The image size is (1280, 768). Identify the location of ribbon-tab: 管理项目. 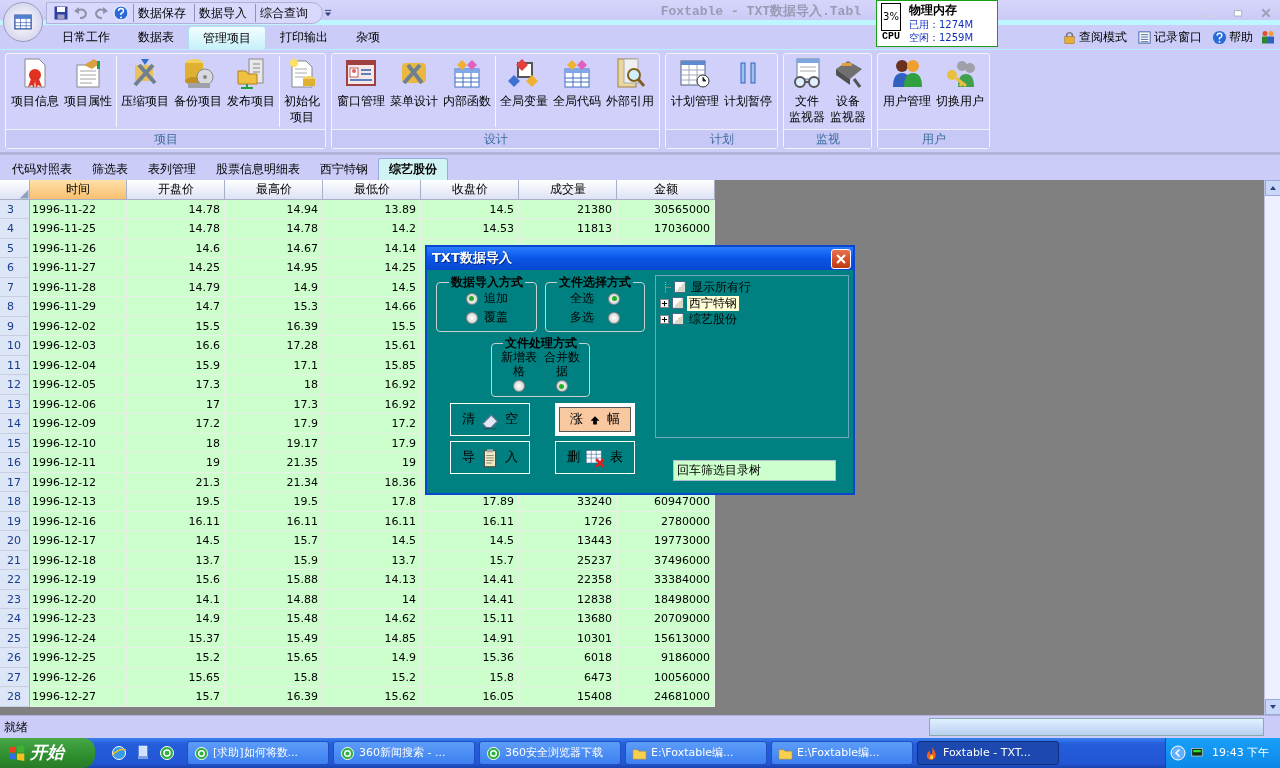
(227, 37).